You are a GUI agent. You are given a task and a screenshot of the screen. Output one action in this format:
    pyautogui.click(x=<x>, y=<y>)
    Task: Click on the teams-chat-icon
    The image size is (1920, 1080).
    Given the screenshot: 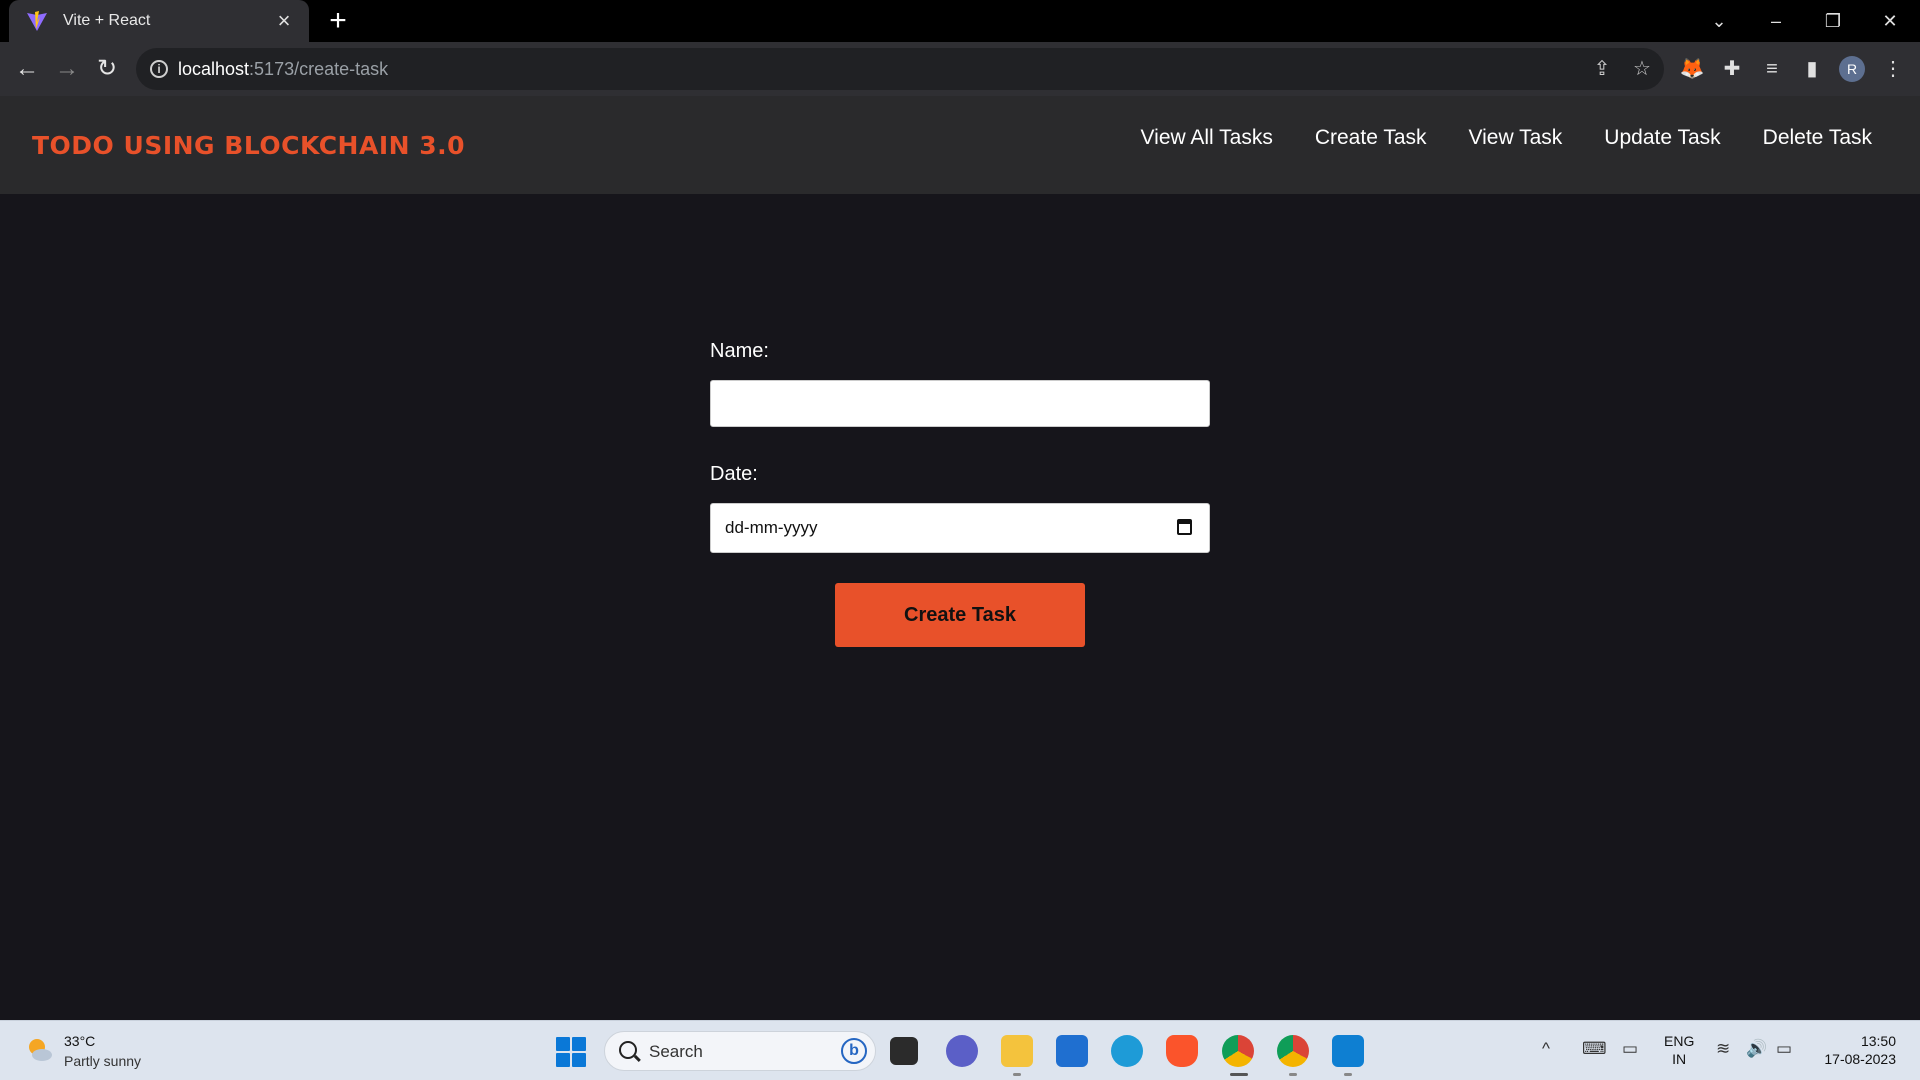 What is the action you would take?
    pyautogui.click(x=962, y=1051)
    